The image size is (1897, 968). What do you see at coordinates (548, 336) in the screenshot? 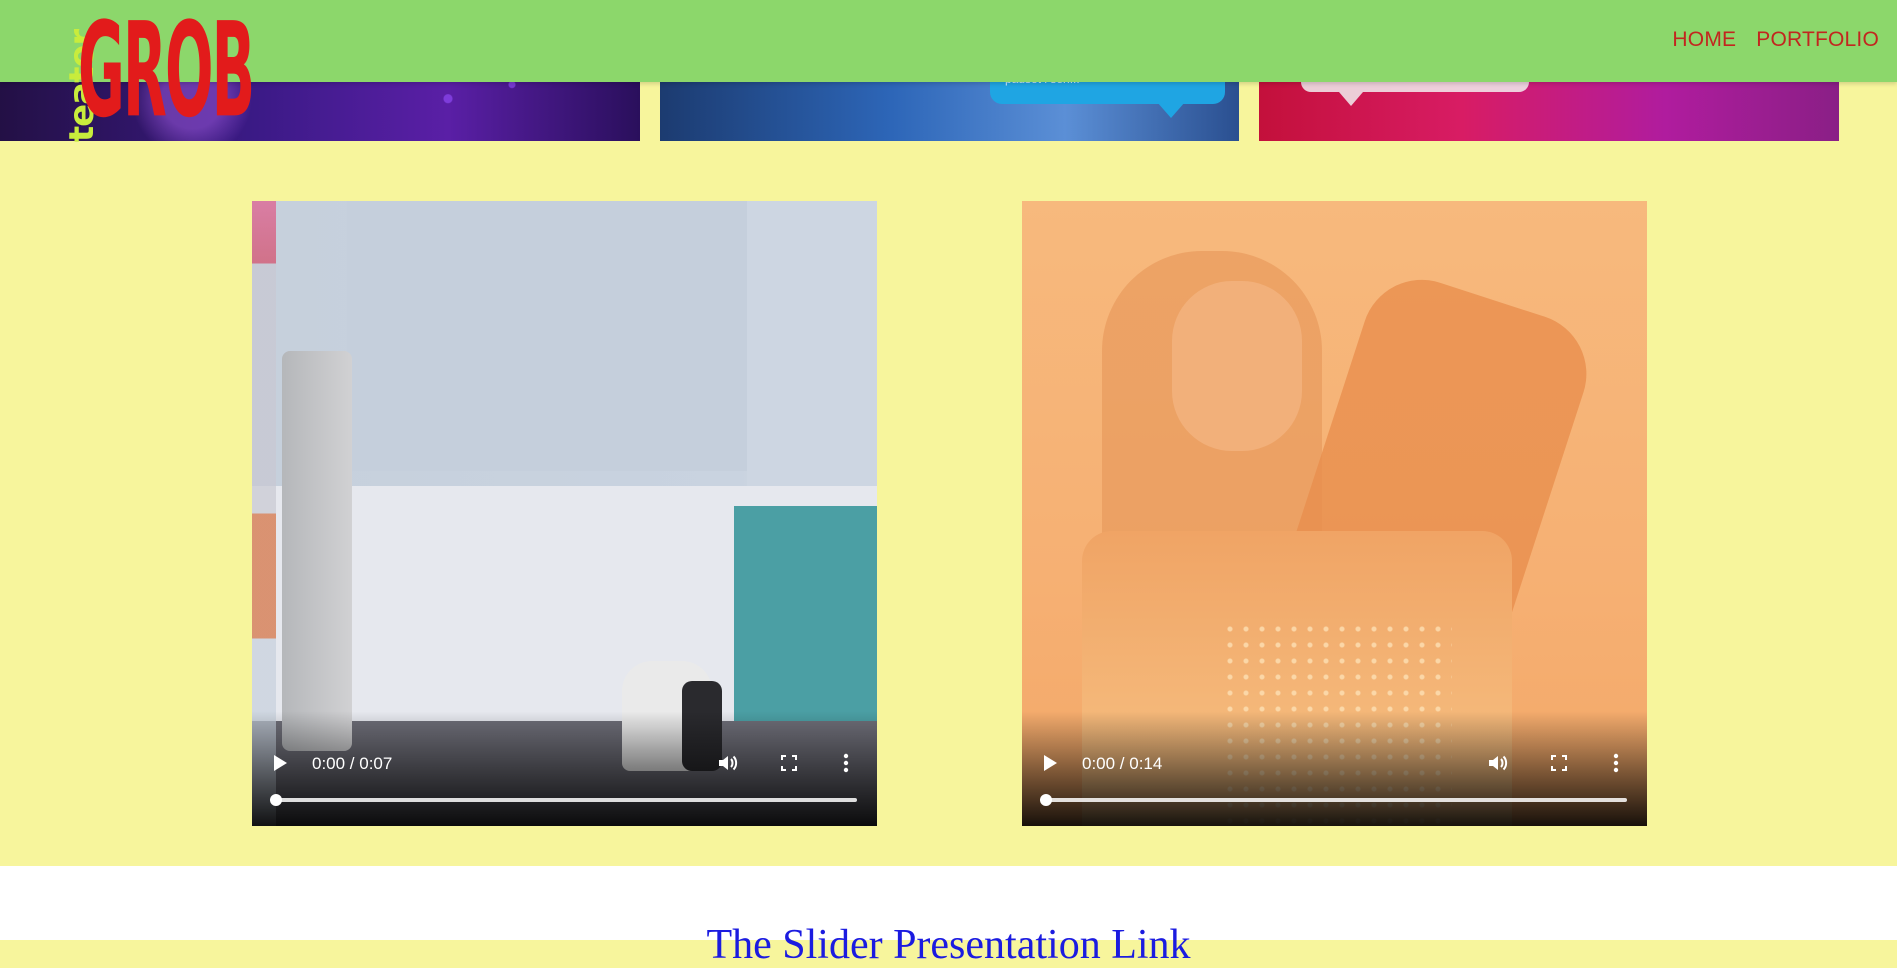
I see `video-1-cabinet` at bounding box center [548, 336].